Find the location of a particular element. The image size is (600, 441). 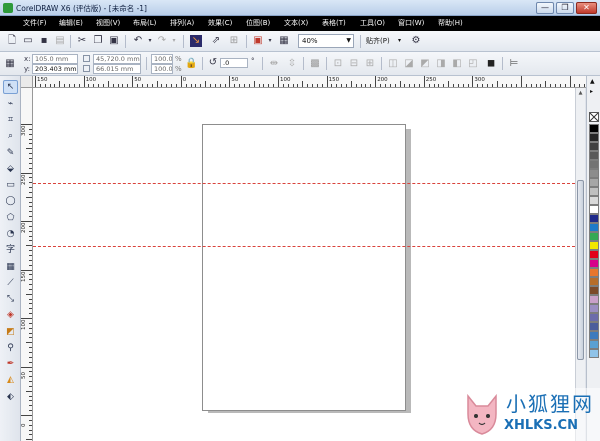

menu-window: 窗口(W) is located at coordinates (411, 23).